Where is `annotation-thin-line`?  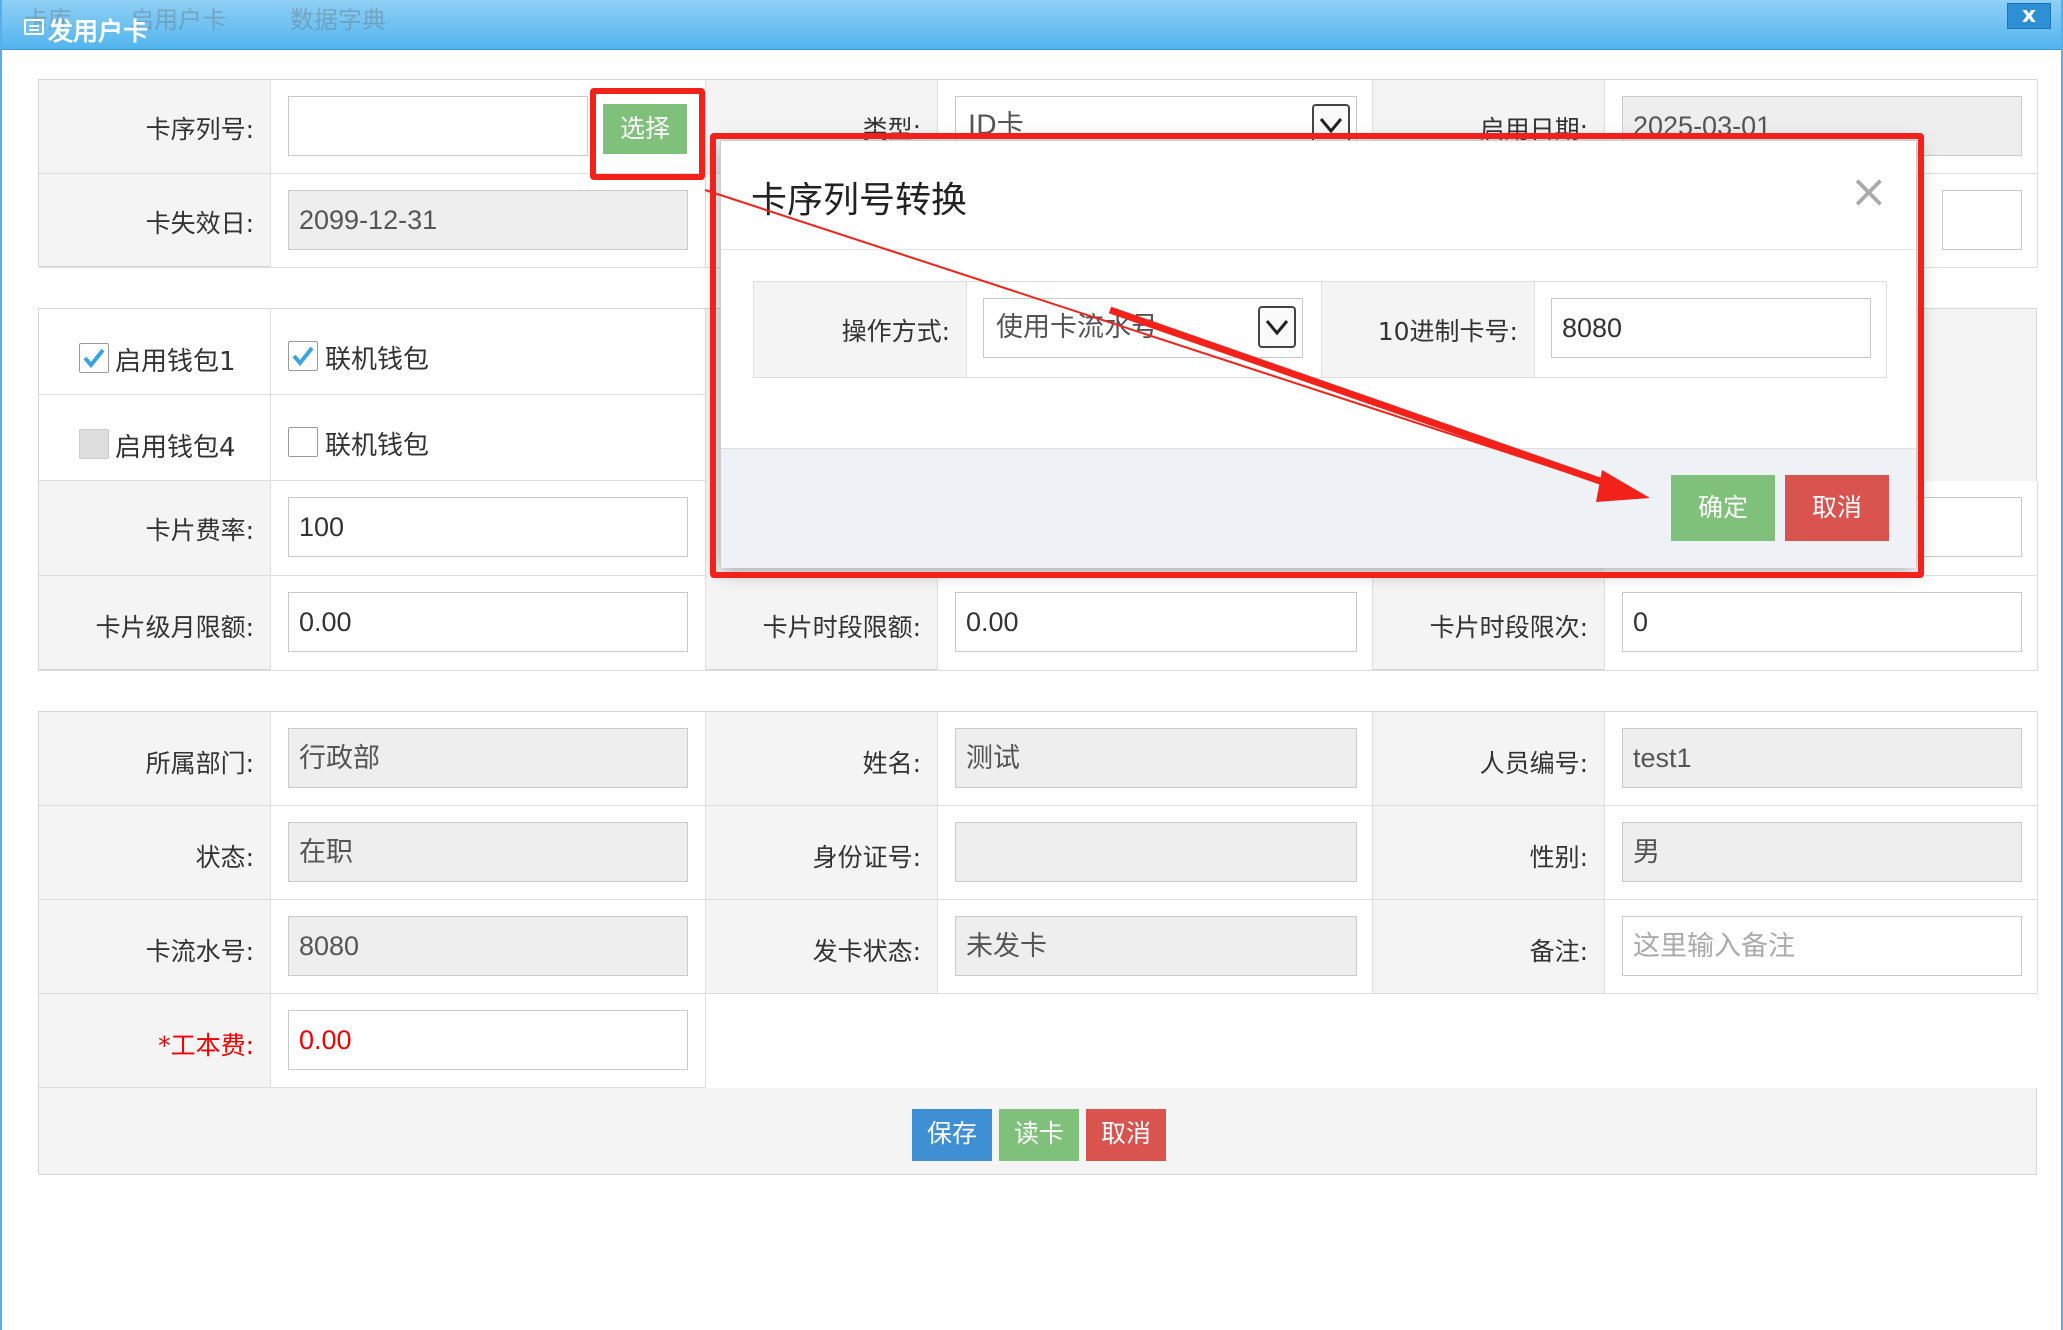
annotation-thin-line is located at coordinates (1163, 340).